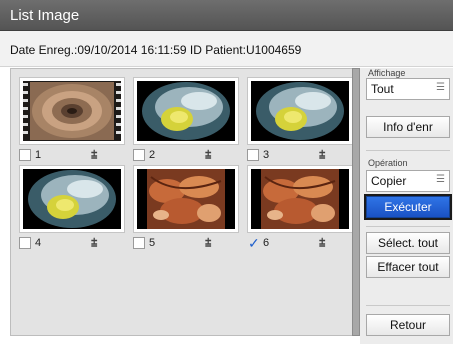 This screenshot has height=344, width=453. What do you see at coordinates (152, 155) in the screenshot?
I see `thumbnail-number: 2` at bounding box center [152, 155].